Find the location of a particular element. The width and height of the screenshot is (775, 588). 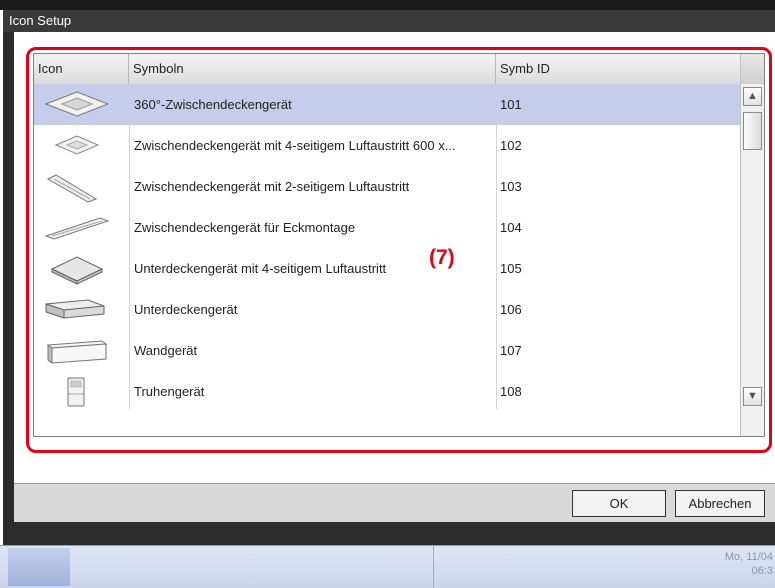

wall-unit-icon is located at coordinates (81, 350).